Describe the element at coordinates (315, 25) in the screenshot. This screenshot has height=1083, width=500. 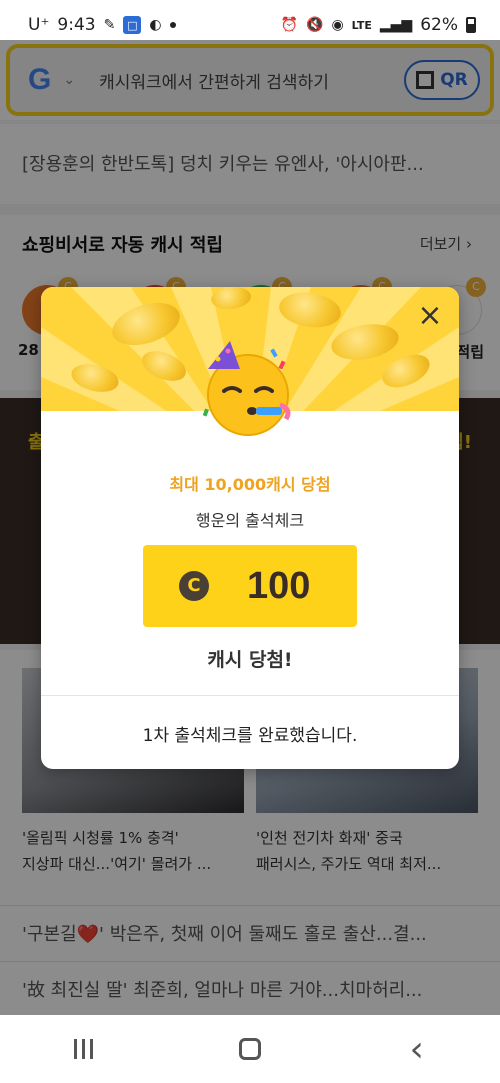
I see `mute-icon: 🔇` at that location.